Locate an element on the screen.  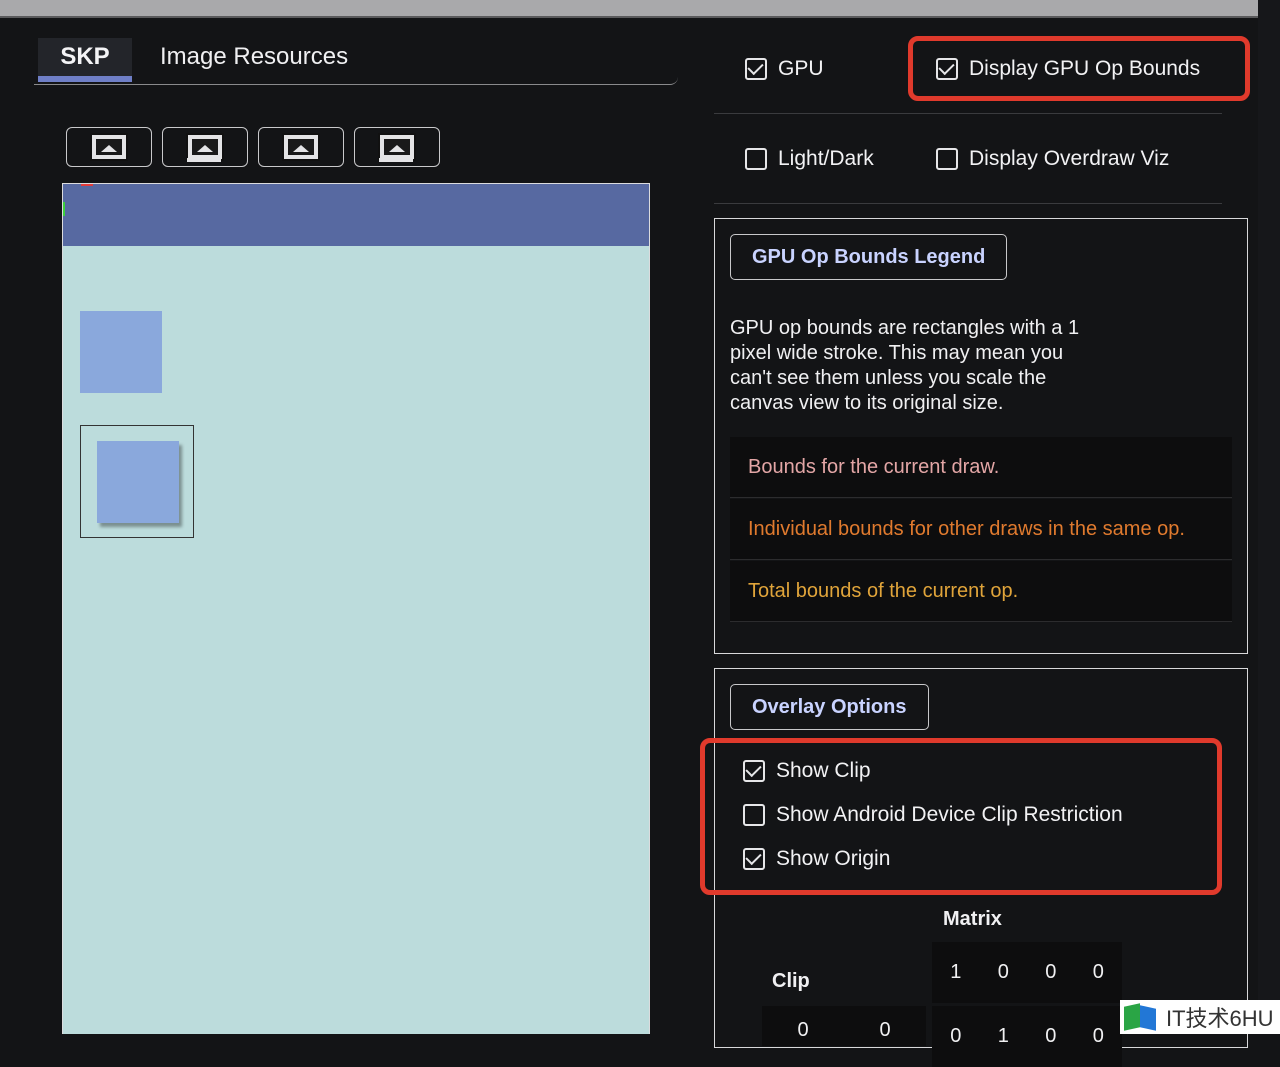
display-overdraw-viz-label: Display Overdraw Viz is located at coordinates (1069, 158).